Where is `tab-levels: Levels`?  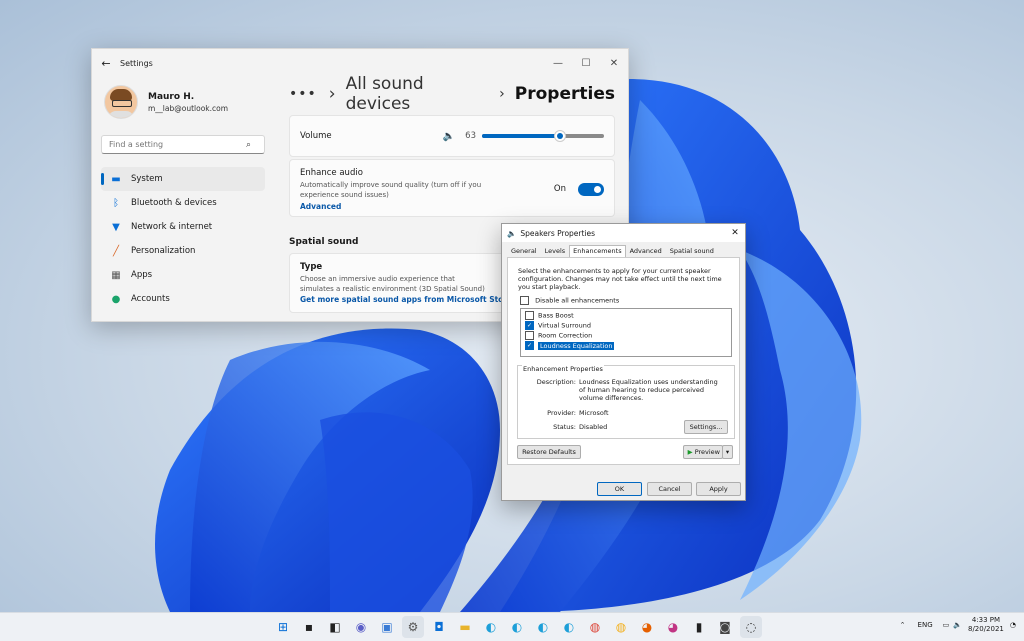 tab-levels: Levels is located at coordinates (555, 251).